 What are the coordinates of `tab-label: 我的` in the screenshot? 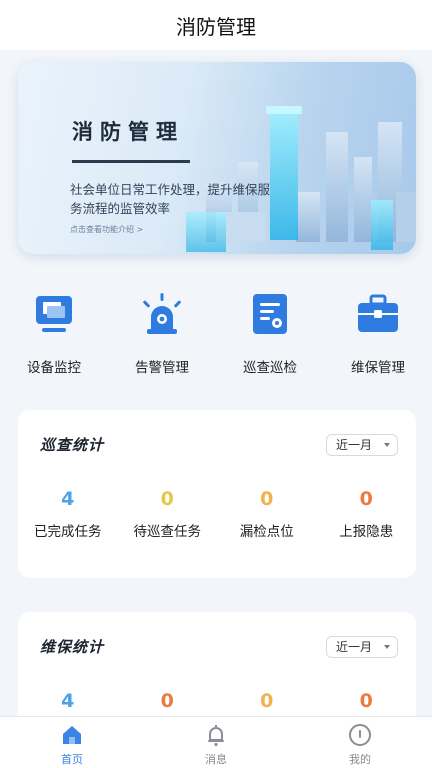 It's located at (360, 759).